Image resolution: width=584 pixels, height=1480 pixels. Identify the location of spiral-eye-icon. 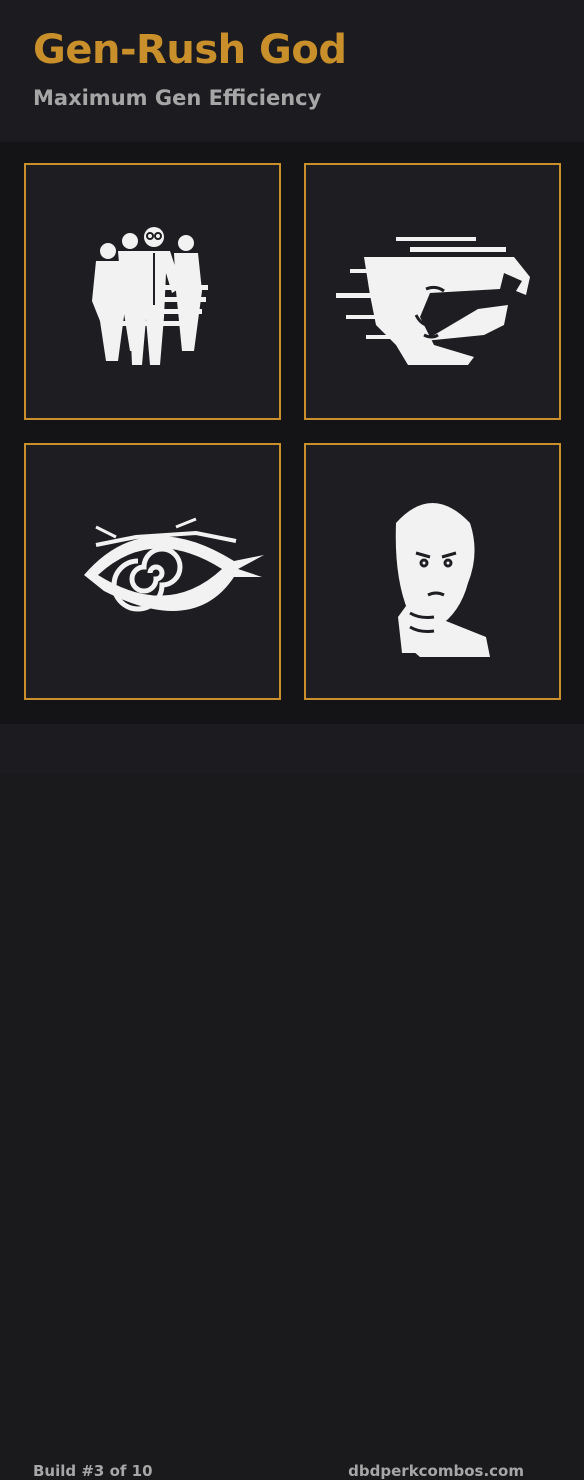
(174, 564).